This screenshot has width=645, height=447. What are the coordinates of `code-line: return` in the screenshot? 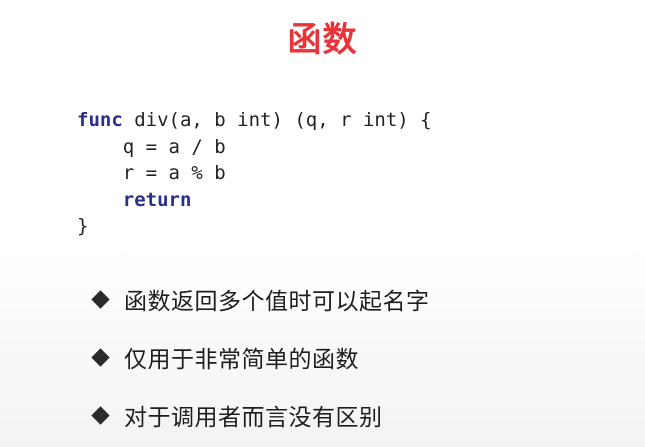 It's located at (254, 200).